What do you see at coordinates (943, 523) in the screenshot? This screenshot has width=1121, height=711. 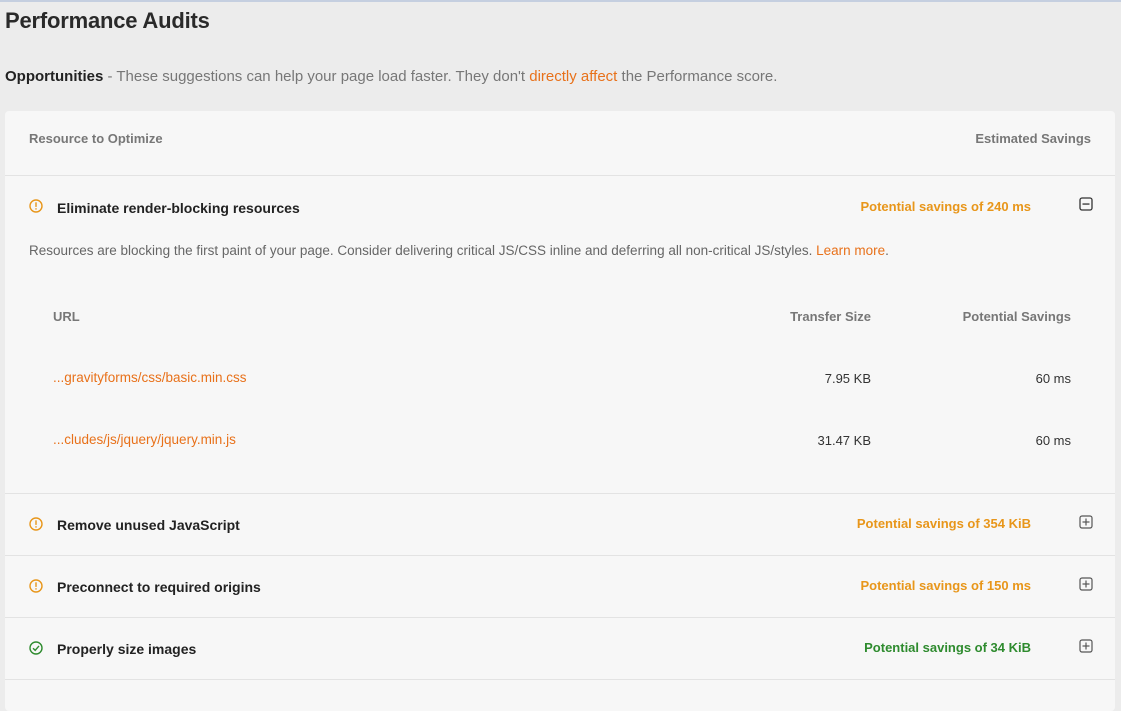 I see `audit-savings: Potential savings of 354 KiB` at bounding box center [943, 523].